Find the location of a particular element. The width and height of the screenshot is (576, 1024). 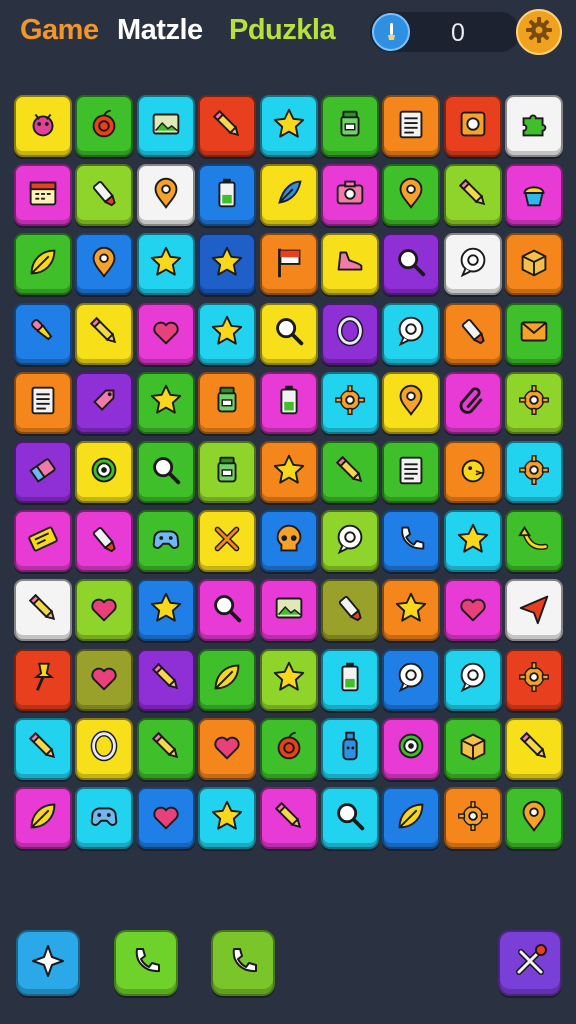

tile-r3-c4 is located at coordinates (227, 264).